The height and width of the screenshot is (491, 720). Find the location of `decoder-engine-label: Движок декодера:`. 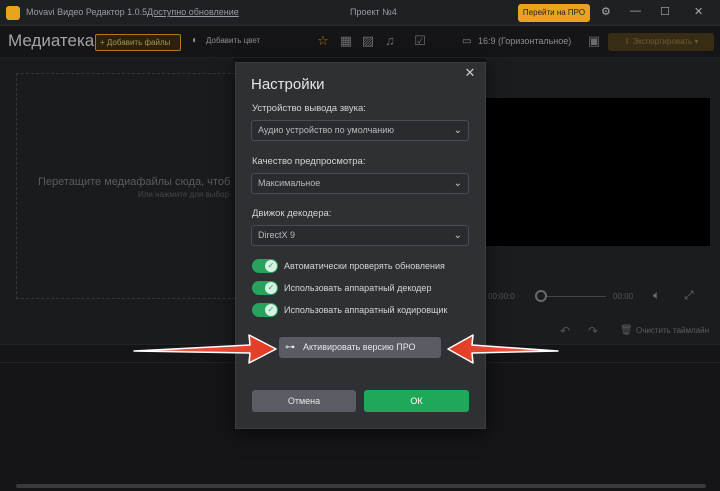

decoder-engine-label: Движок декодера: is located at coordinates (292, 213).